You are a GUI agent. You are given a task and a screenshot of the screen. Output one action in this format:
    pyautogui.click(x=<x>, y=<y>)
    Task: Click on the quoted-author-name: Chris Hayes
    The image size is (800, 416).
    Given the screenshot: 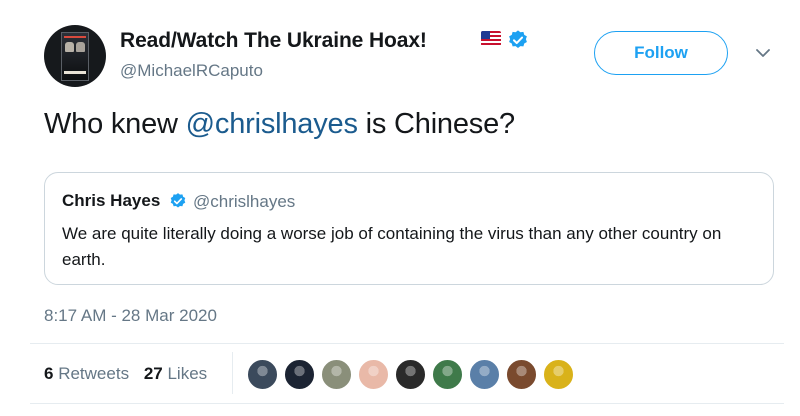 What is the action you would take?
    pyautogui.click(x=111, y=201)
    